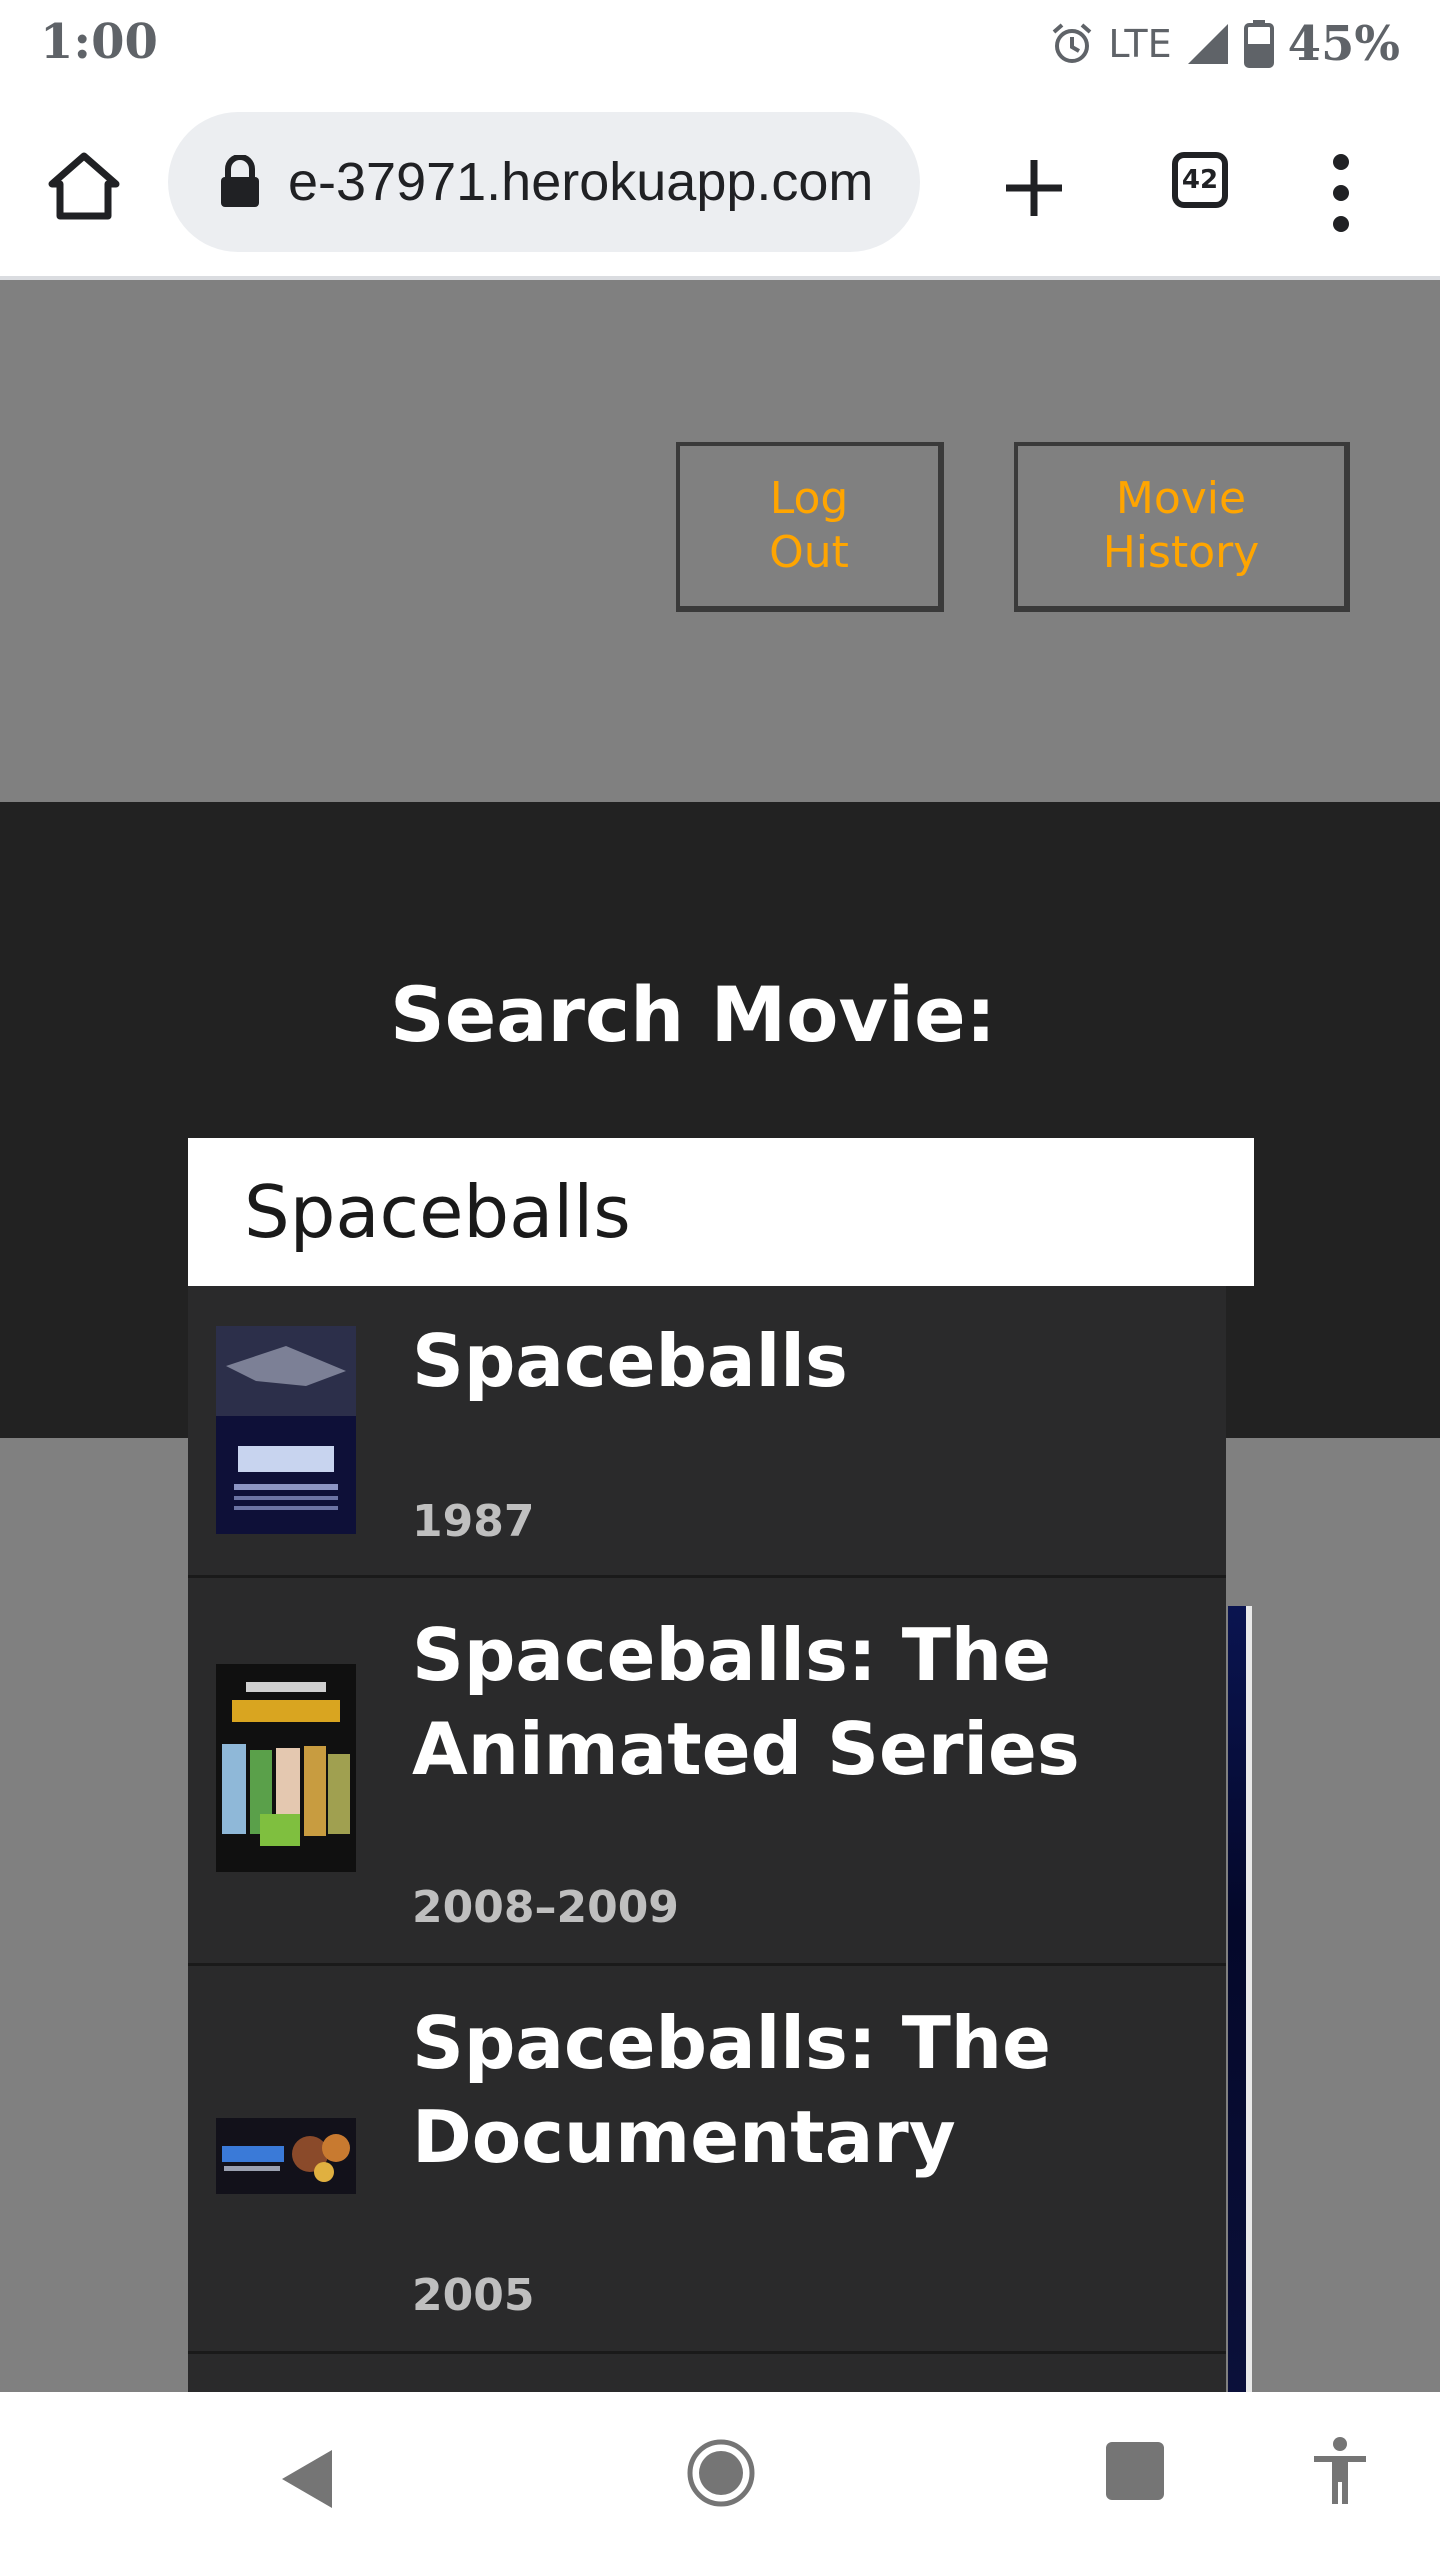  Describe the element at coordinates (1140, 44) in the screenshot. I see `network-type: LTE` at that location.